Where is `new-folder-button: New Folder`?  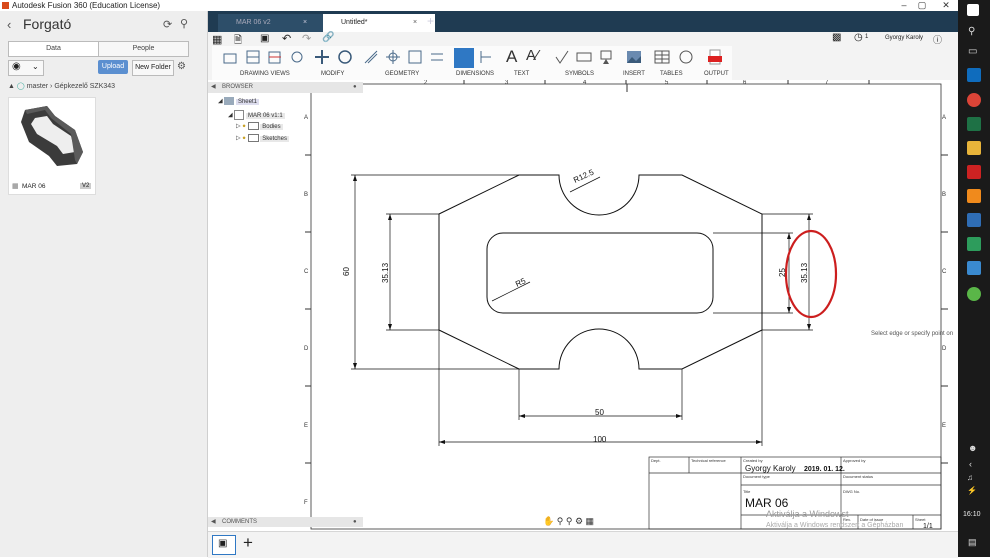
new-folder-button: New Folder is located at coordinates (153, 68).